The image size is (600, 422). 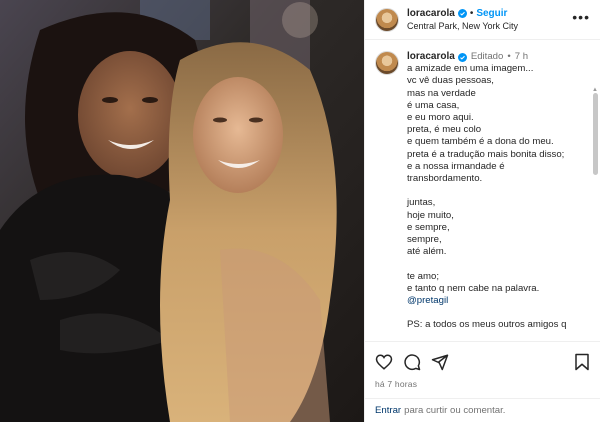 I want to click on caption-line: preta, é meu colo, so click(x=444, y=130).